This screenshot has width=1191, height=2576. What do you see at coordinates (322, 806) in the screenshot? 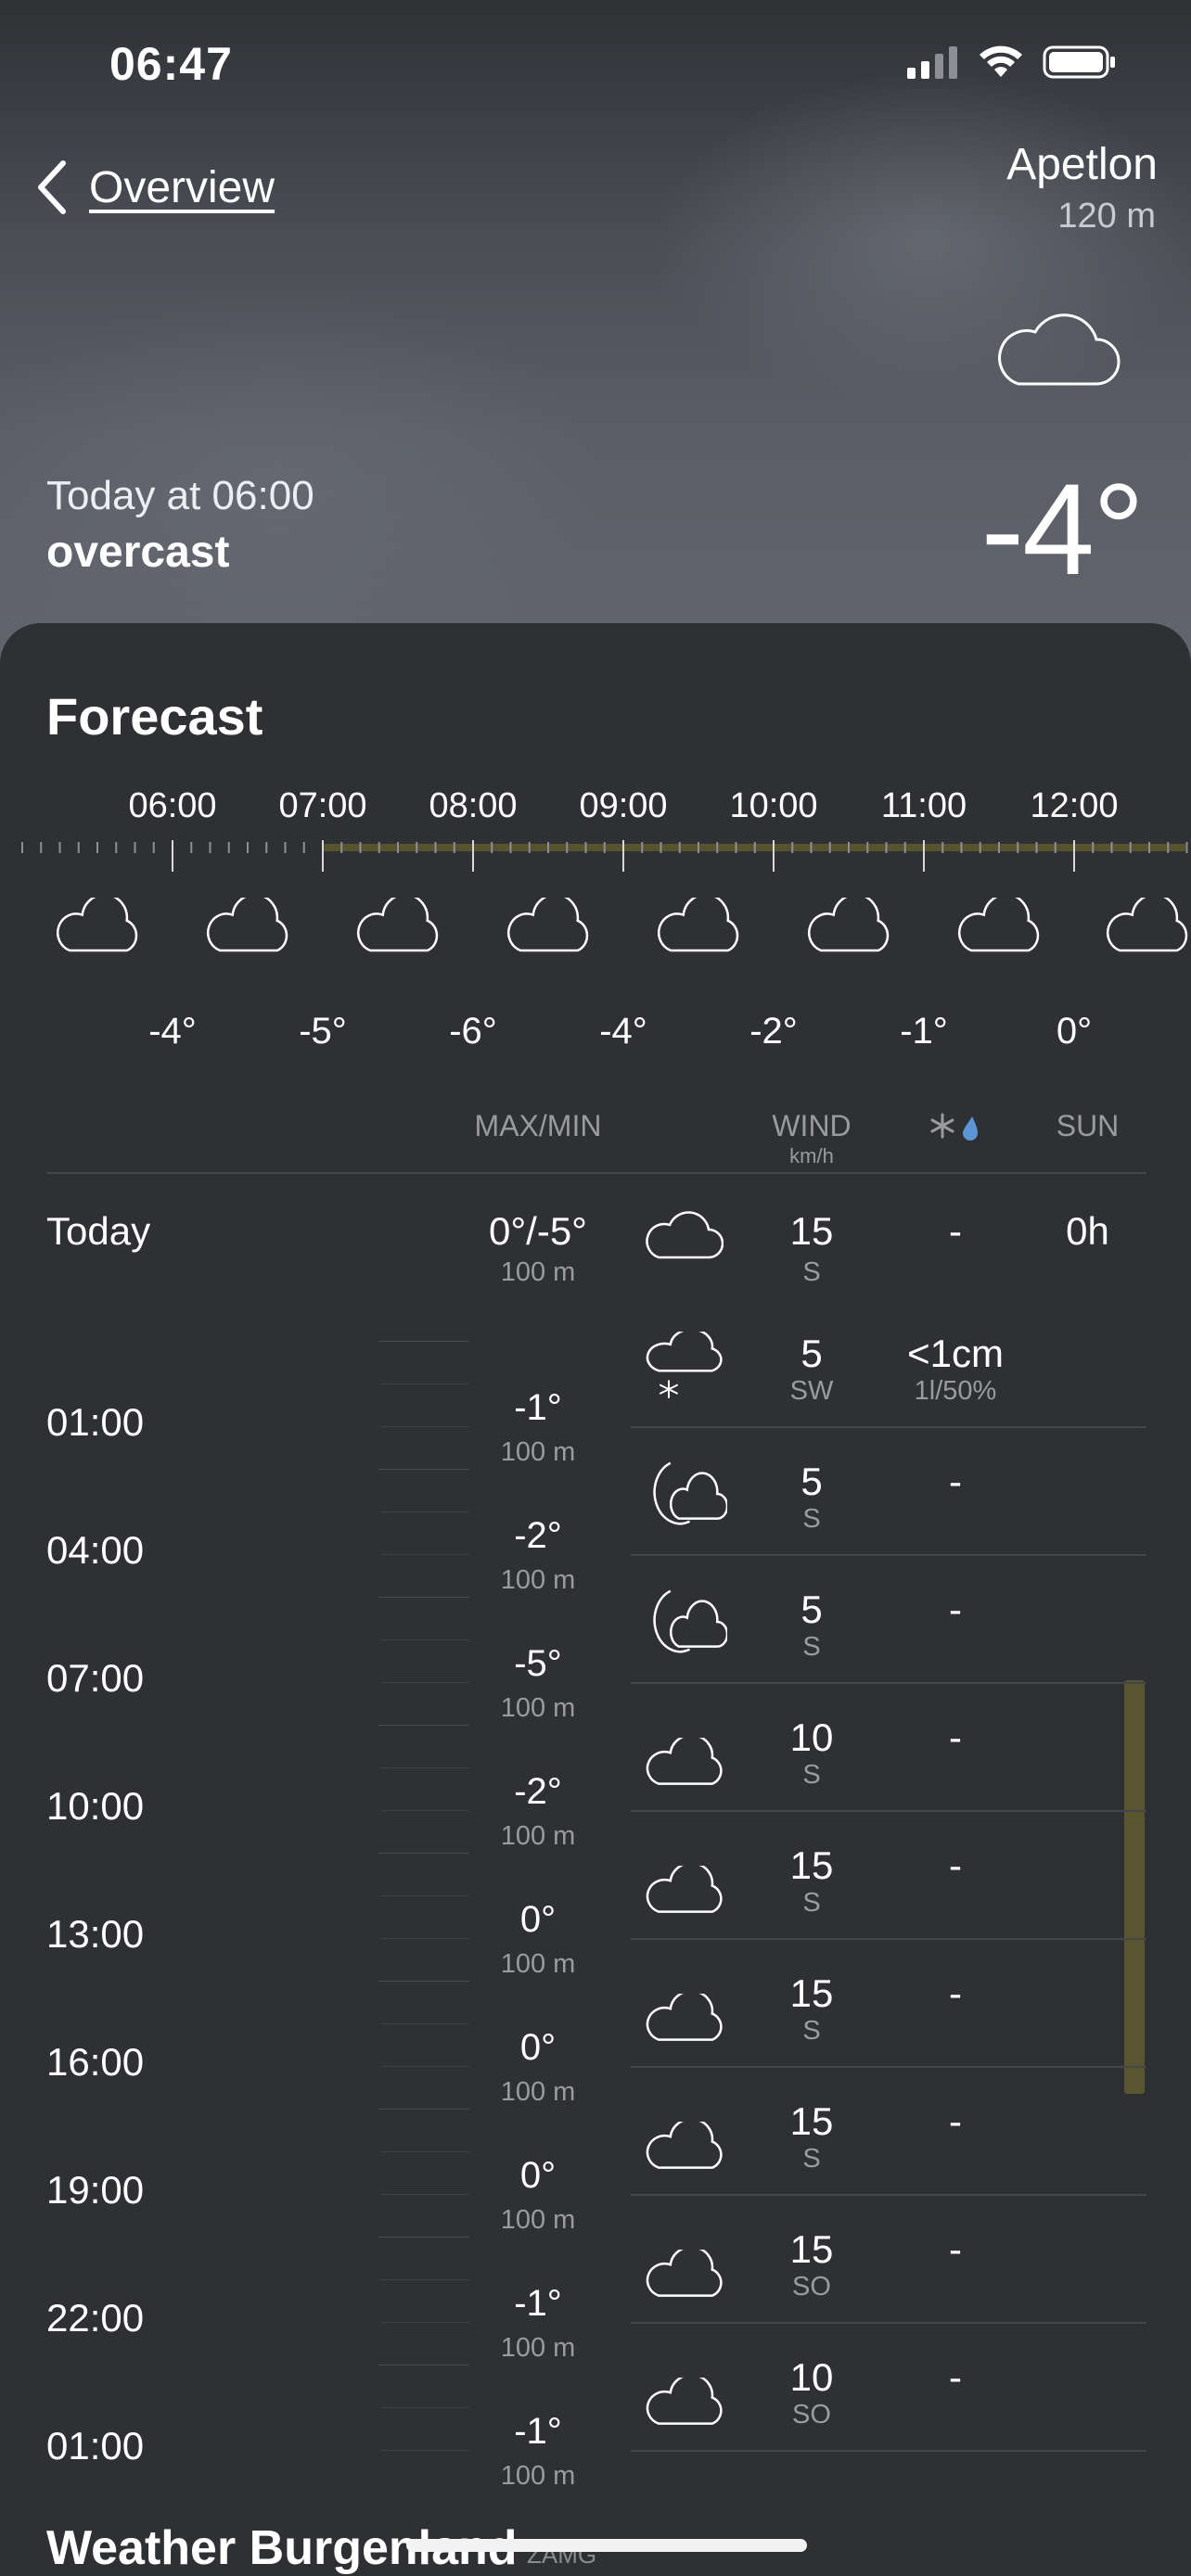
I see `hour-time: 07:00` at bounding box center [322, 806].